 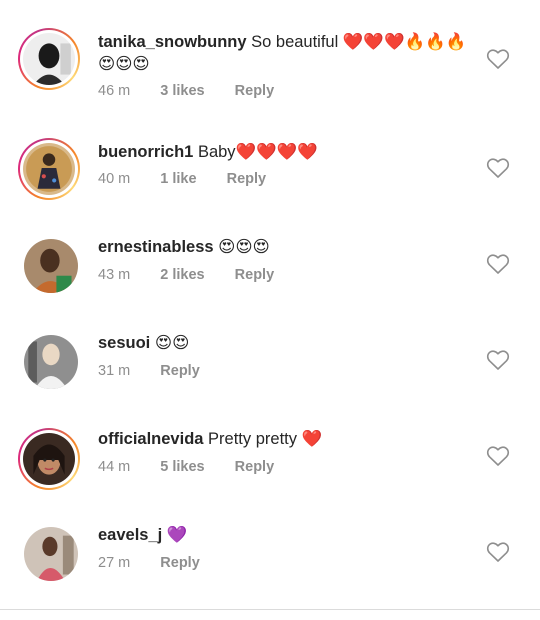 I want to click on comment-meta: 44 m 5 likes Reply, so click(x=199, y=467).